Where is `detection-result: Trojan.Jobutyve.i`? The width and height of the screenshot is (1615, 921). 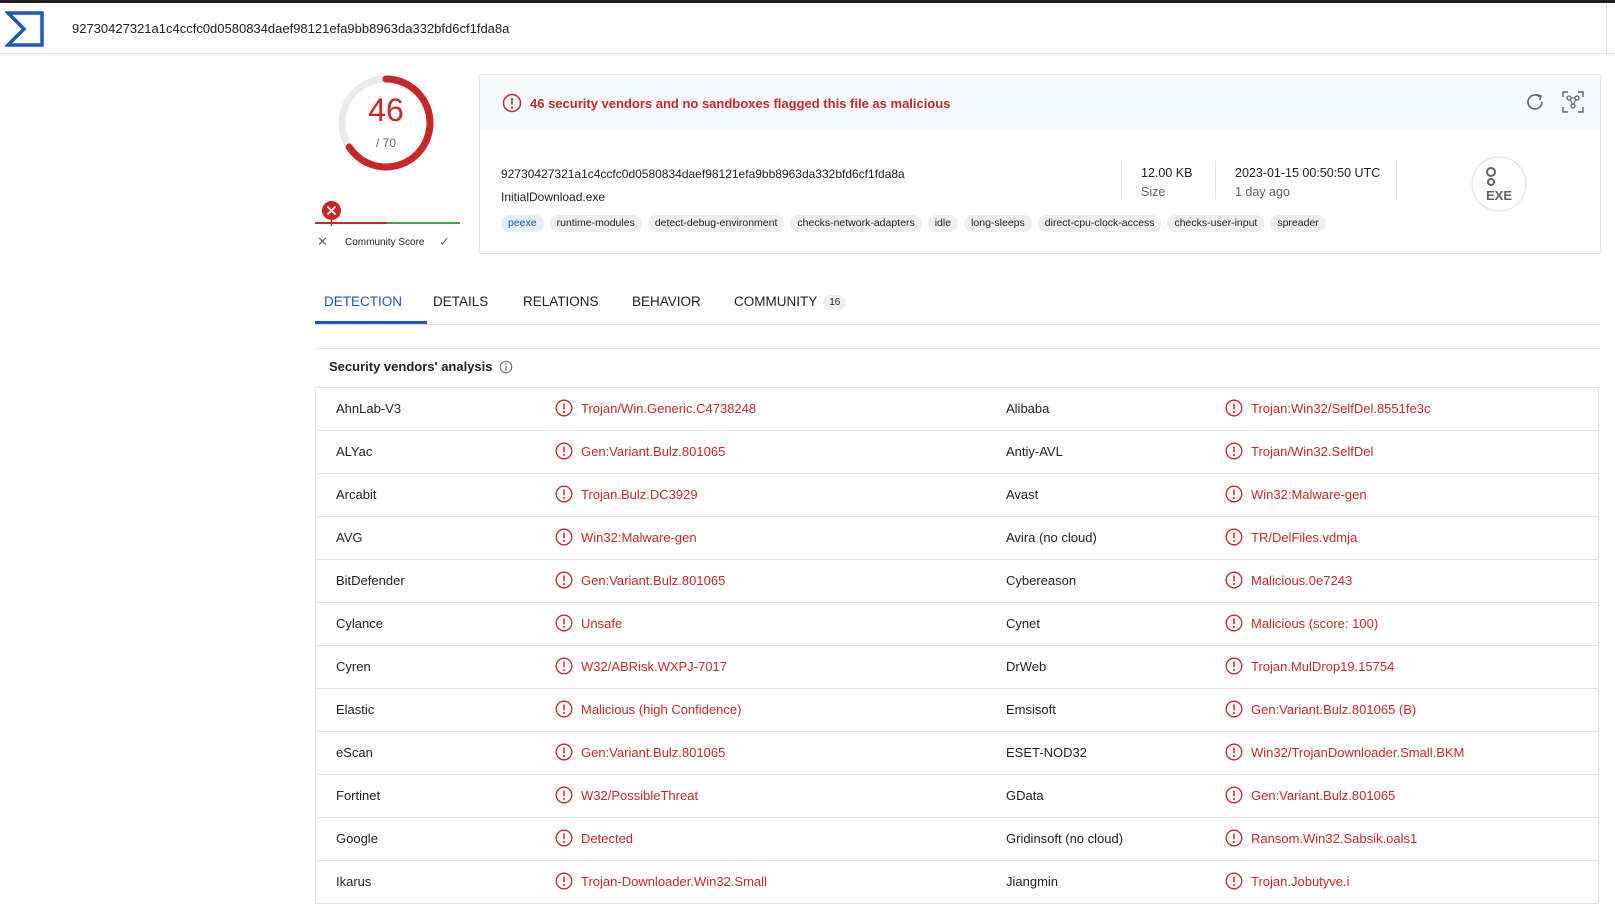
detection-result: Trojan.Jobutyve.i is located at coordinates (1300, 881).